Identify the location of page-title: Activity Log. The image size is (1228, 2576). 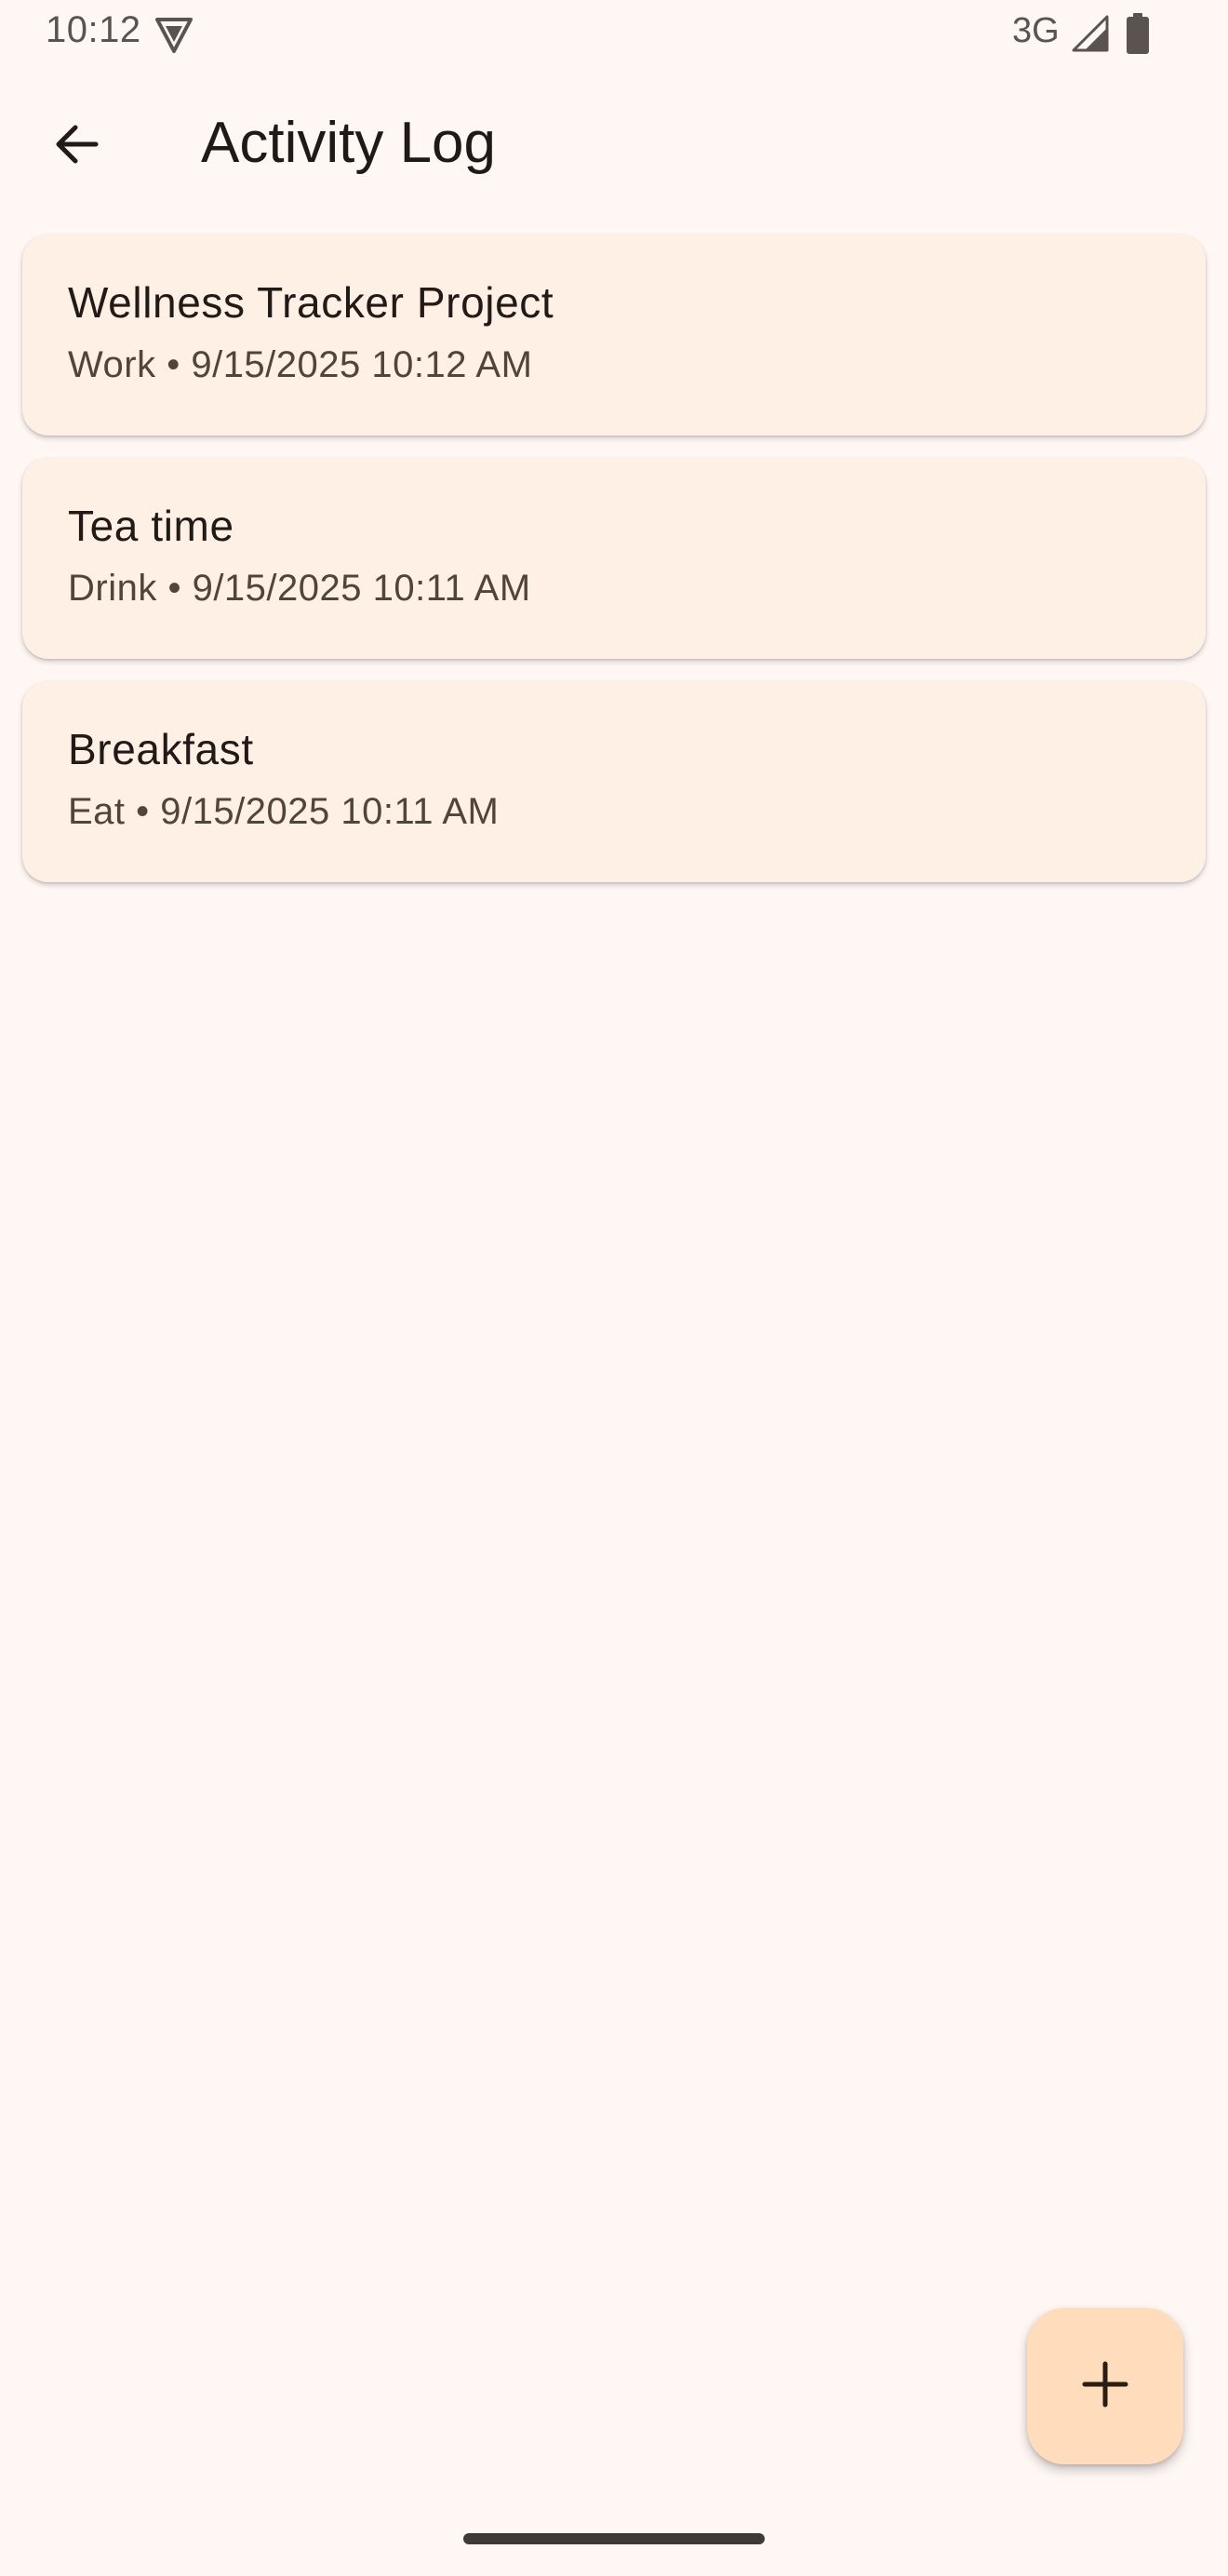
(349, 143).